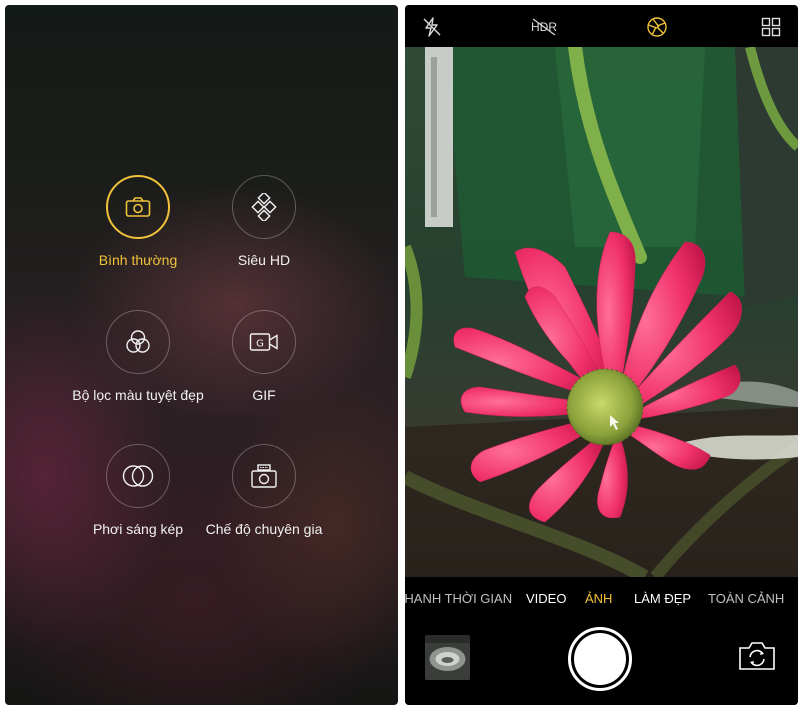  I want to click on mode-pro-circle, so click(264, 476).